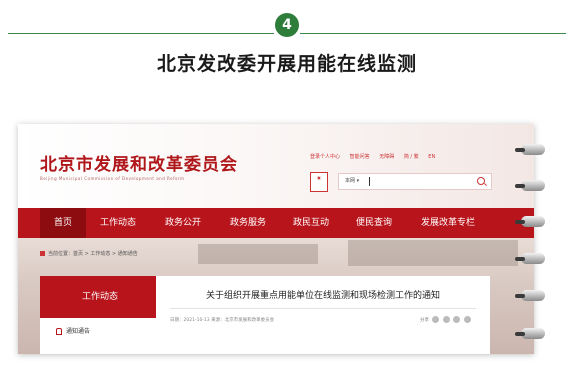  I want to click on nav-item-interaction: 政民互动, so click(311, 223).